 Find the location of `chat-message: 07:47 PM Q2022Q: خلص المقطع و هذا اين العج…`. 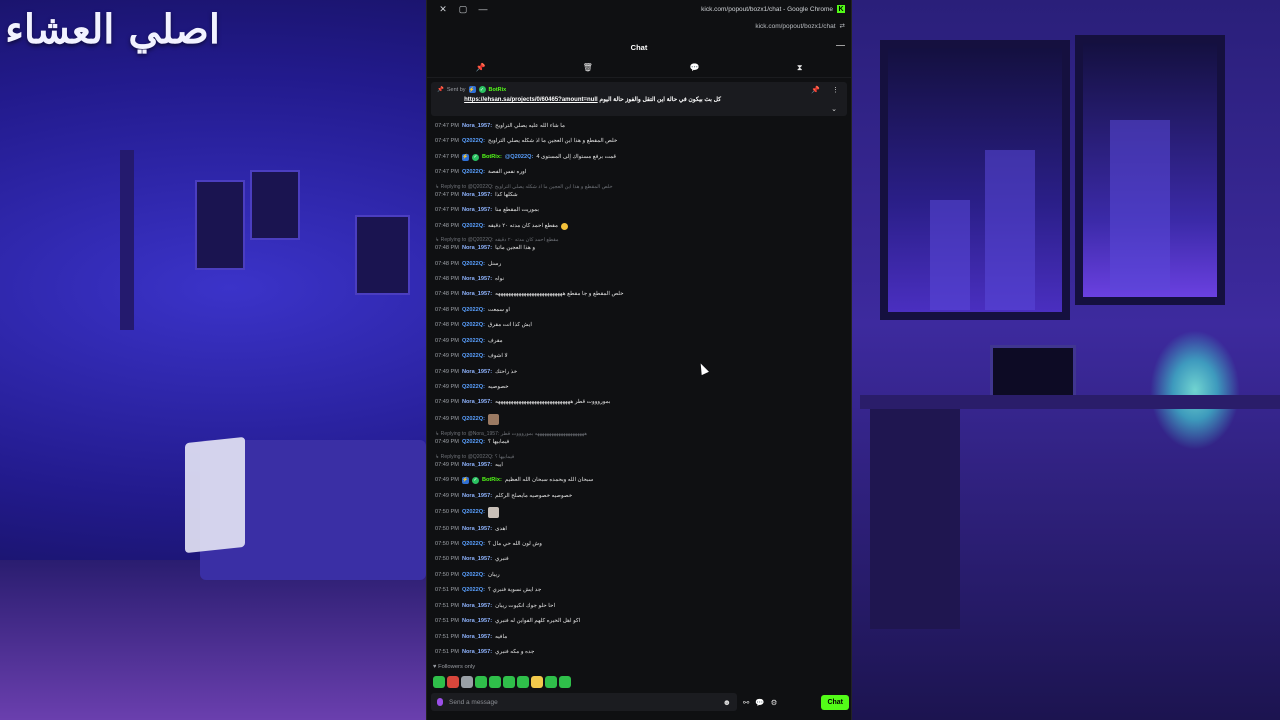

chat-message: 07:47 PM Q2022Q: خلص المقطع و هذا اين العج… is located at coordinates (640, 141).